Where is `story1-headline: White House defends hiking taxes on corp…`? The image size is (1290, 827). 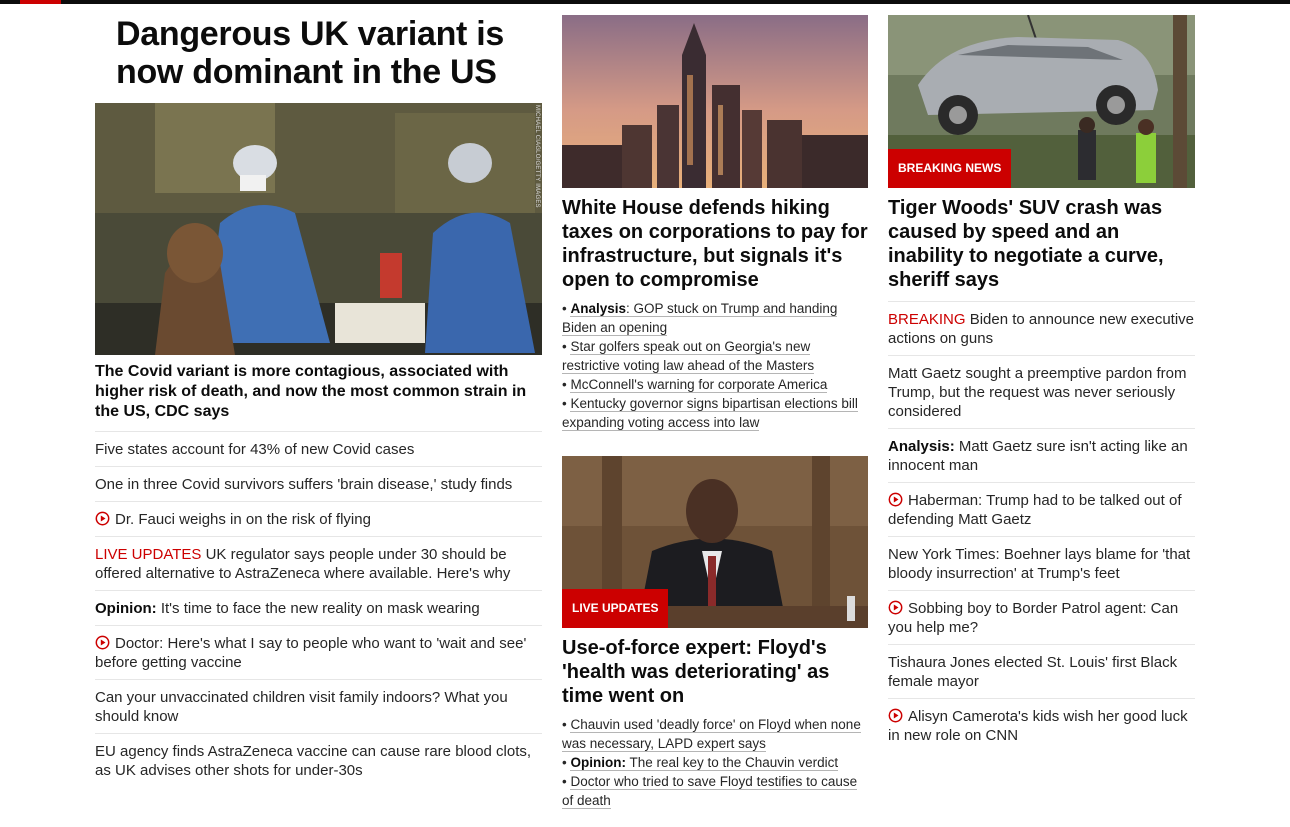
story1-headline: White House defends hiking taxes on corp… is located at coordinates (715, 244).